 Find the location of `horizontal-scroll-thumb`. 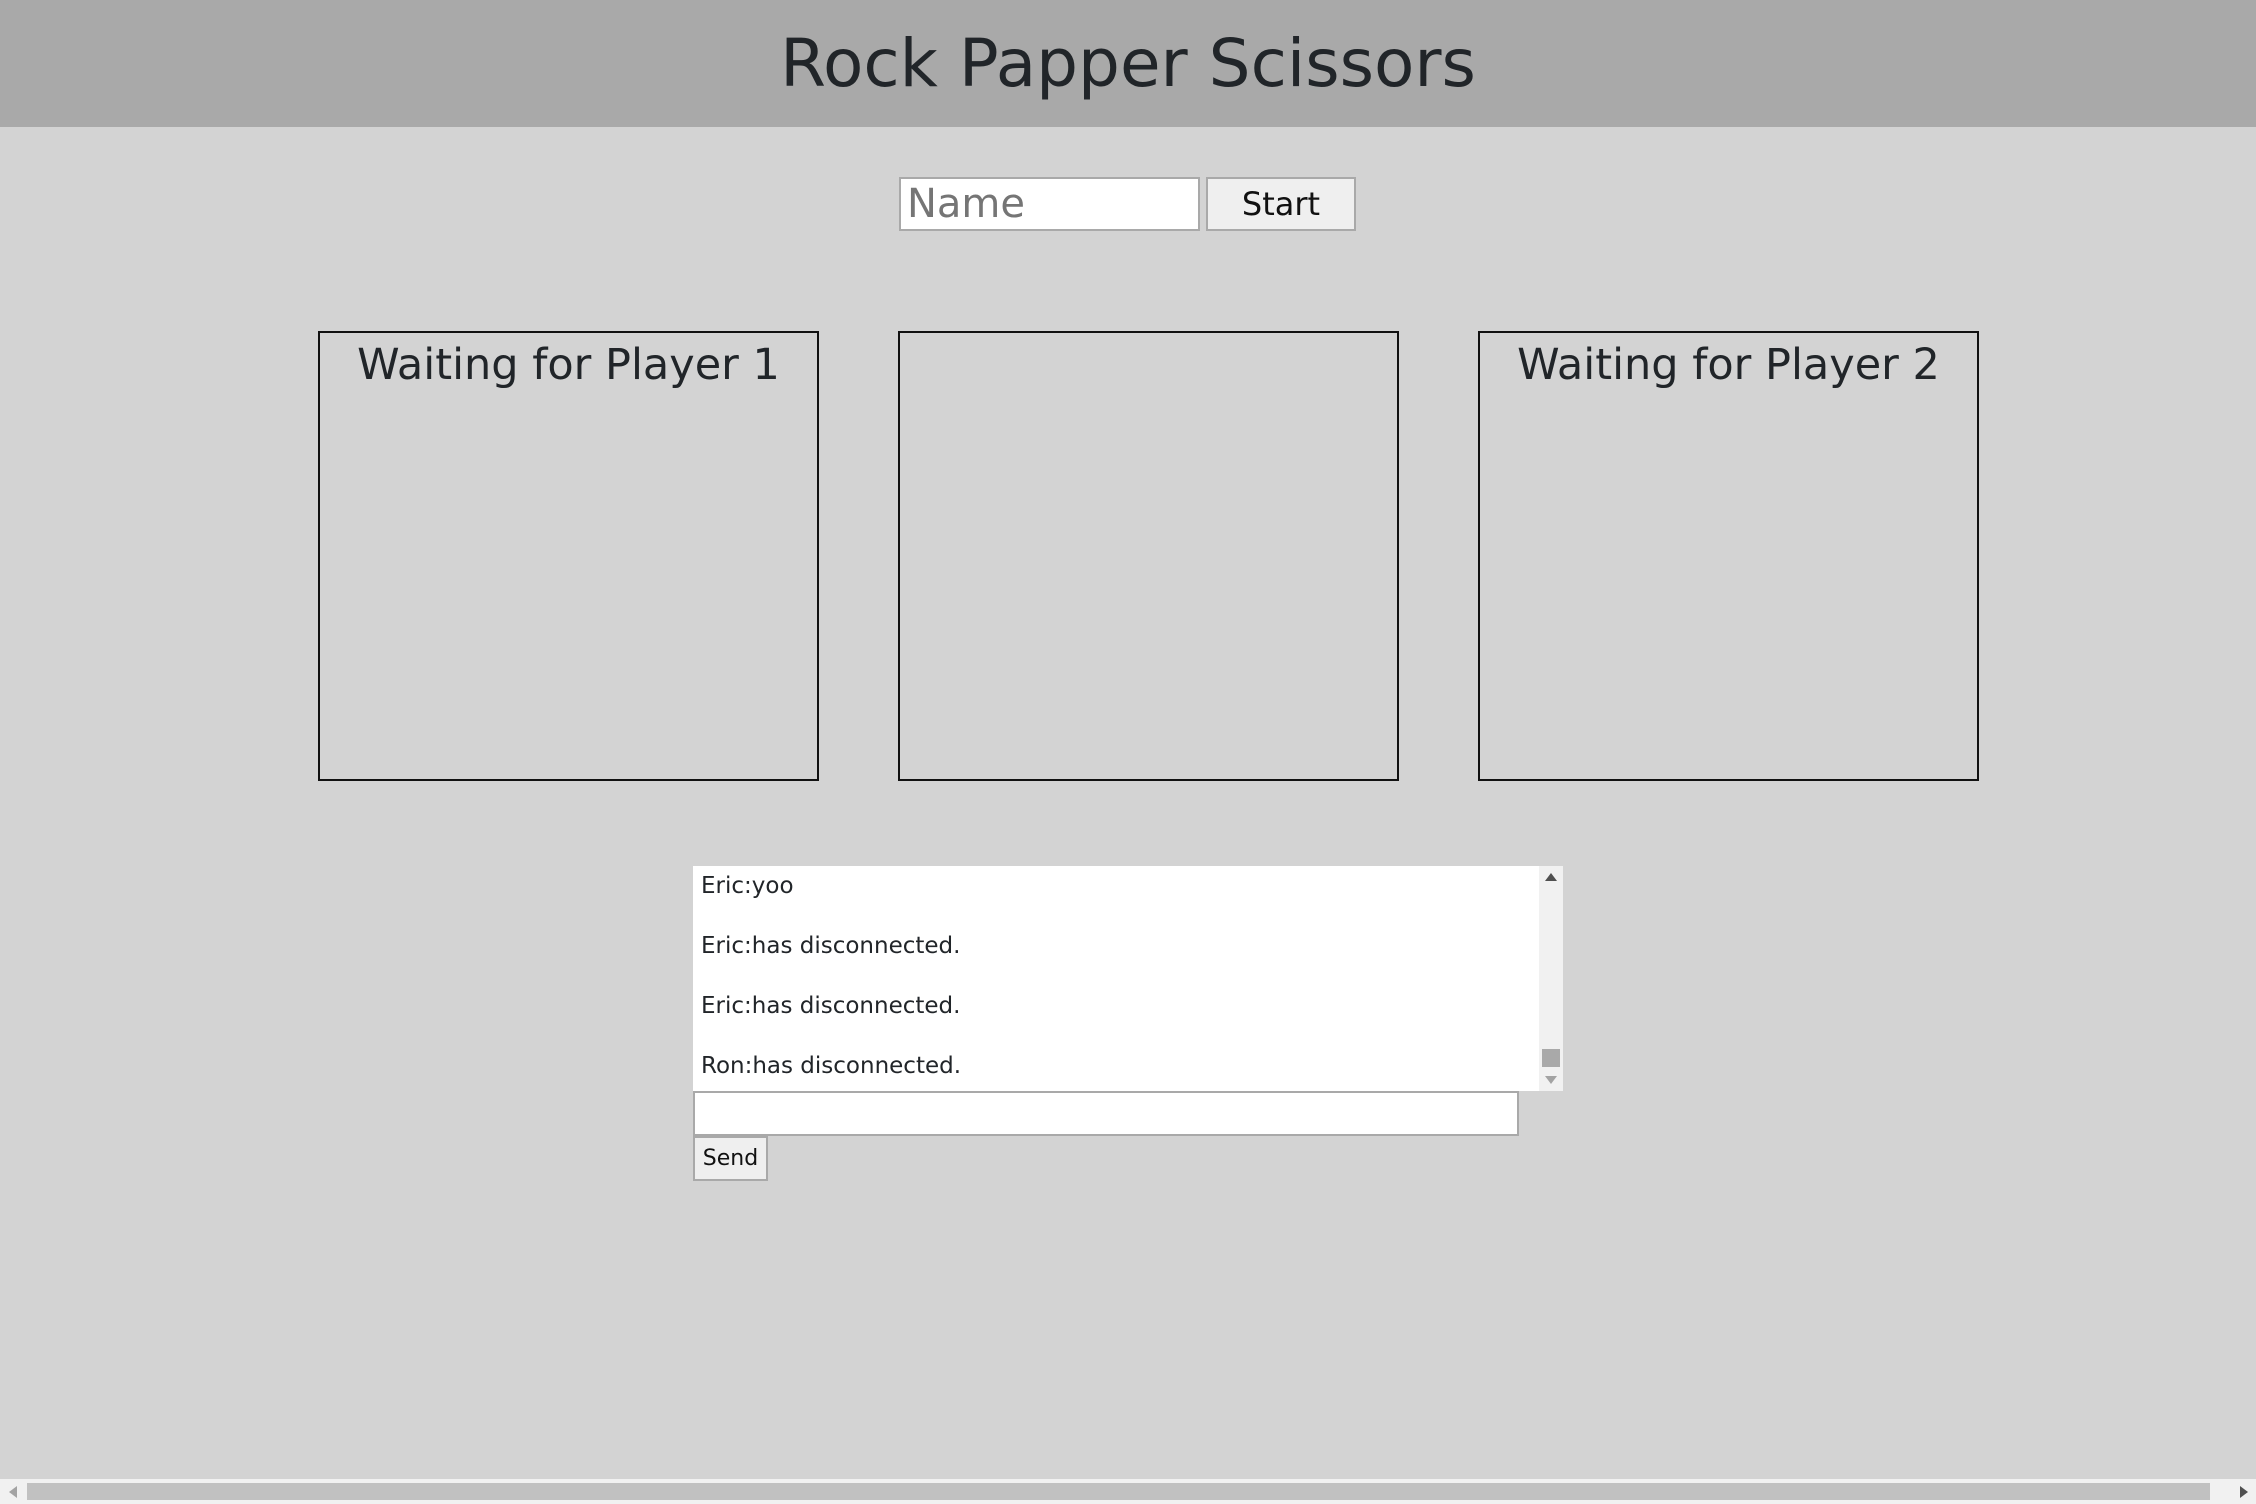

horizontal-scroll-thumb is located at coordinates (1118, 1491).